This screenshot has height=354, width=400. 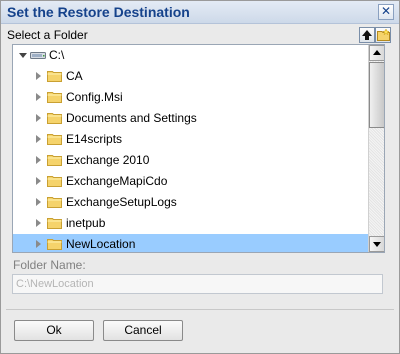 I want to click on scroll-down-button, so click(x=376, y=244).